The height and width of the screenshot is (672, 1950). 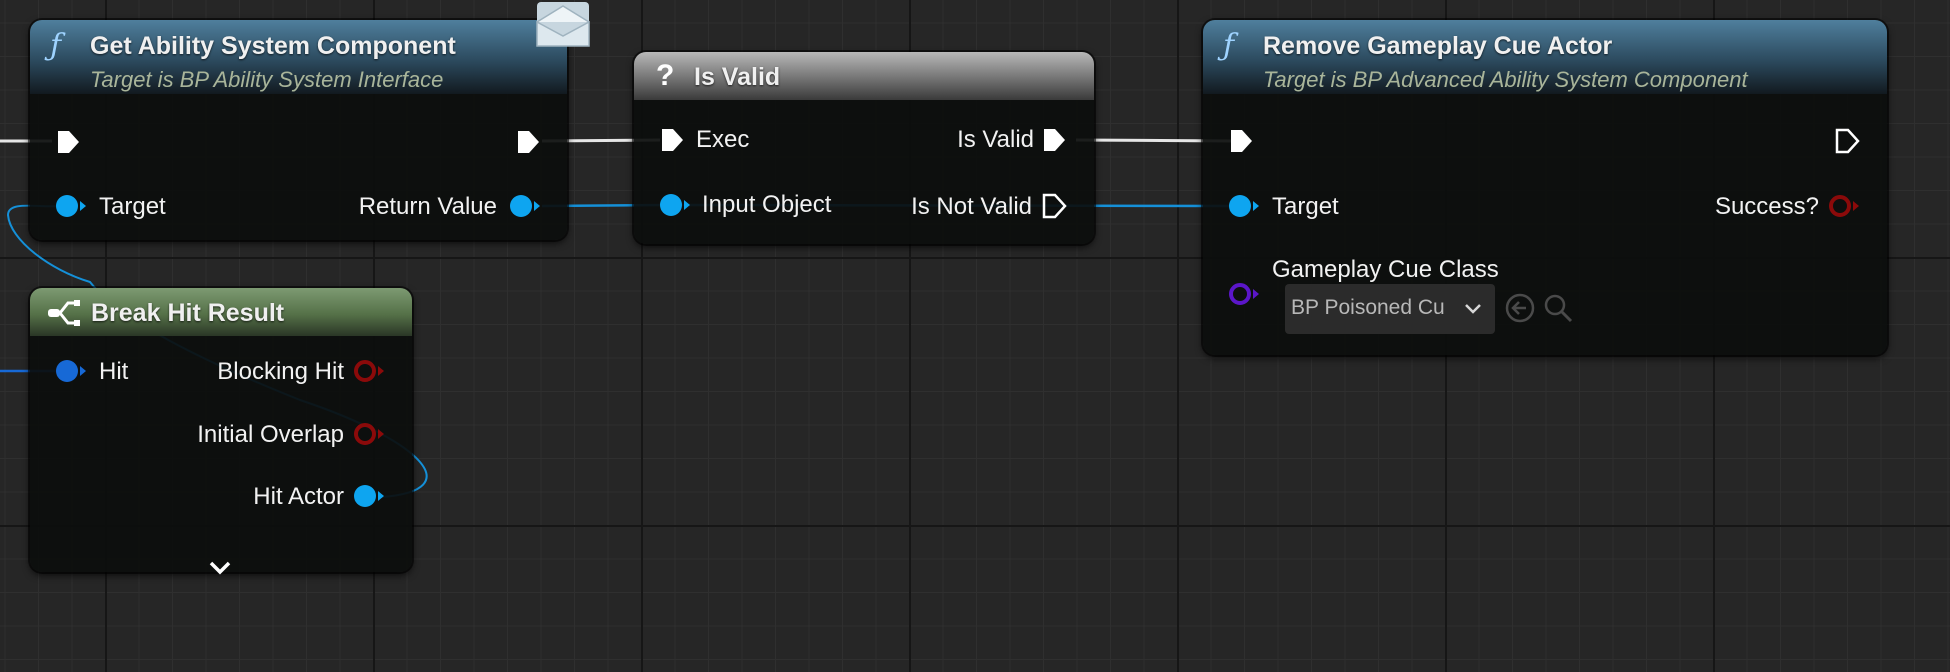 What do you see at coordinates (1368, 307) in the screenshot?
I see `dropdown-value: BP Poisoned Cu` at bounding box center [1368, 307].